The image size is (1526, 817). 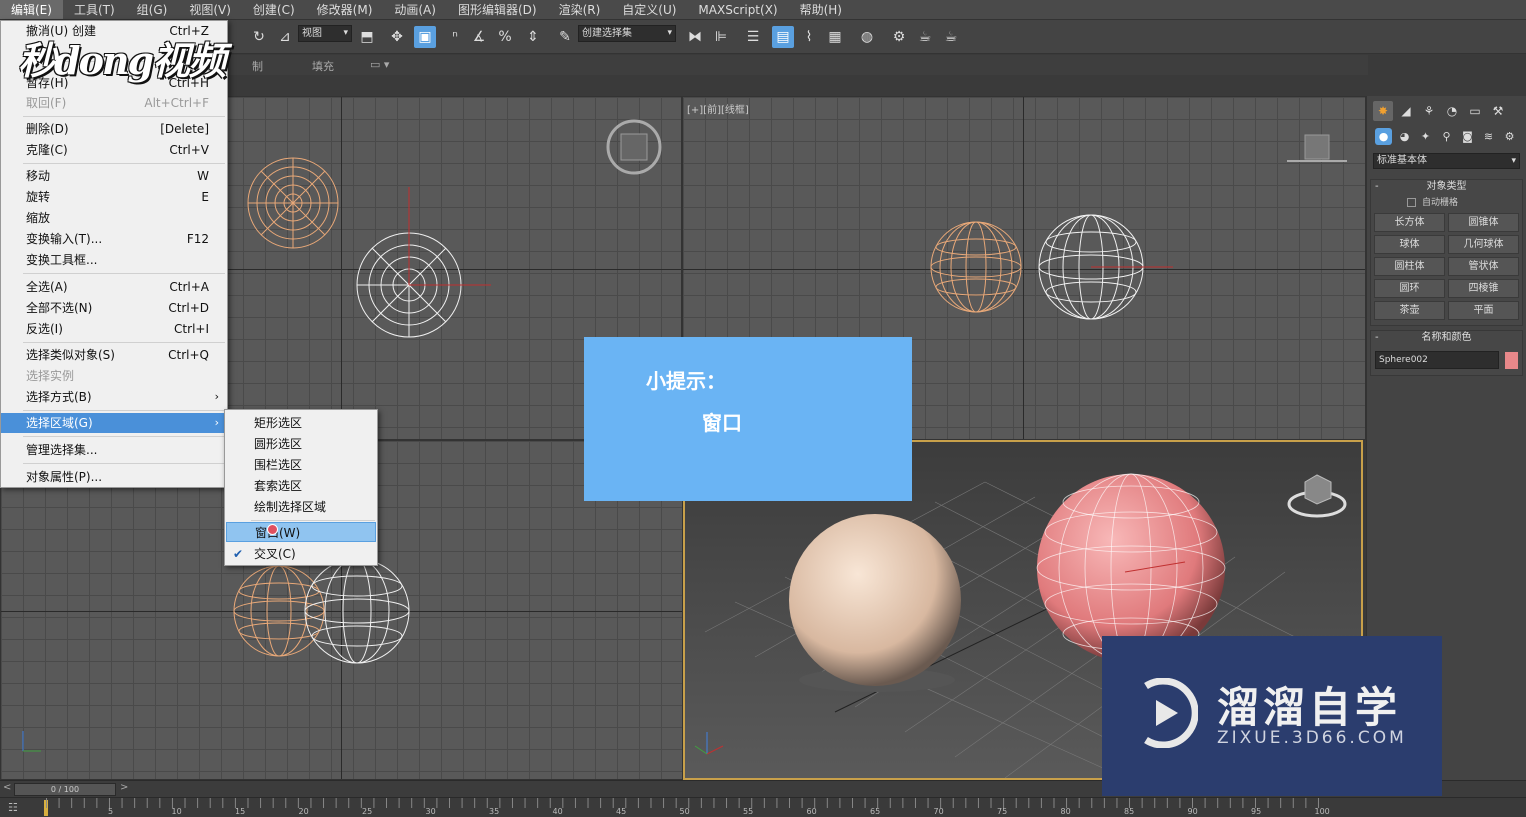 I want to click on submenu-item-lasso: 套索选区, so click(x=301, y=486).